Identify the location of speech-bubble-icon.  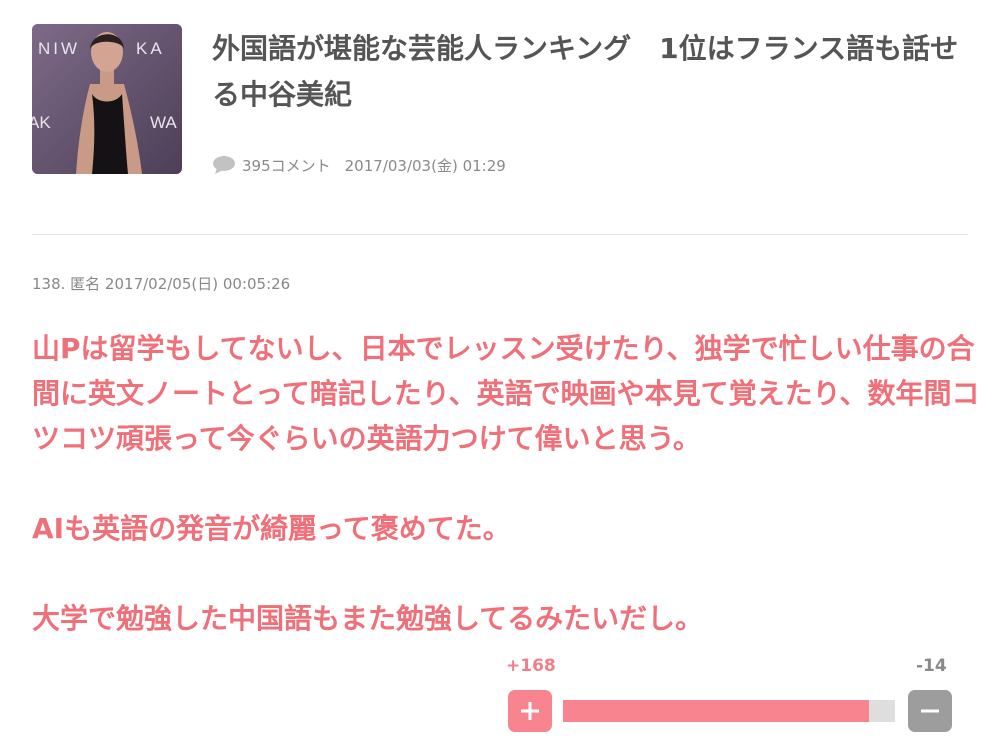
(224, 165).